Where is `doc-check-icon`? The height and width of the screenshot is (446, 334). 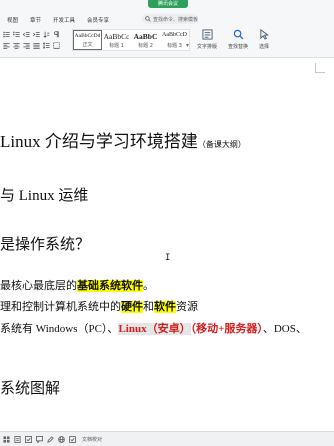 doc-check-icon is located at coordinates (72, 439).